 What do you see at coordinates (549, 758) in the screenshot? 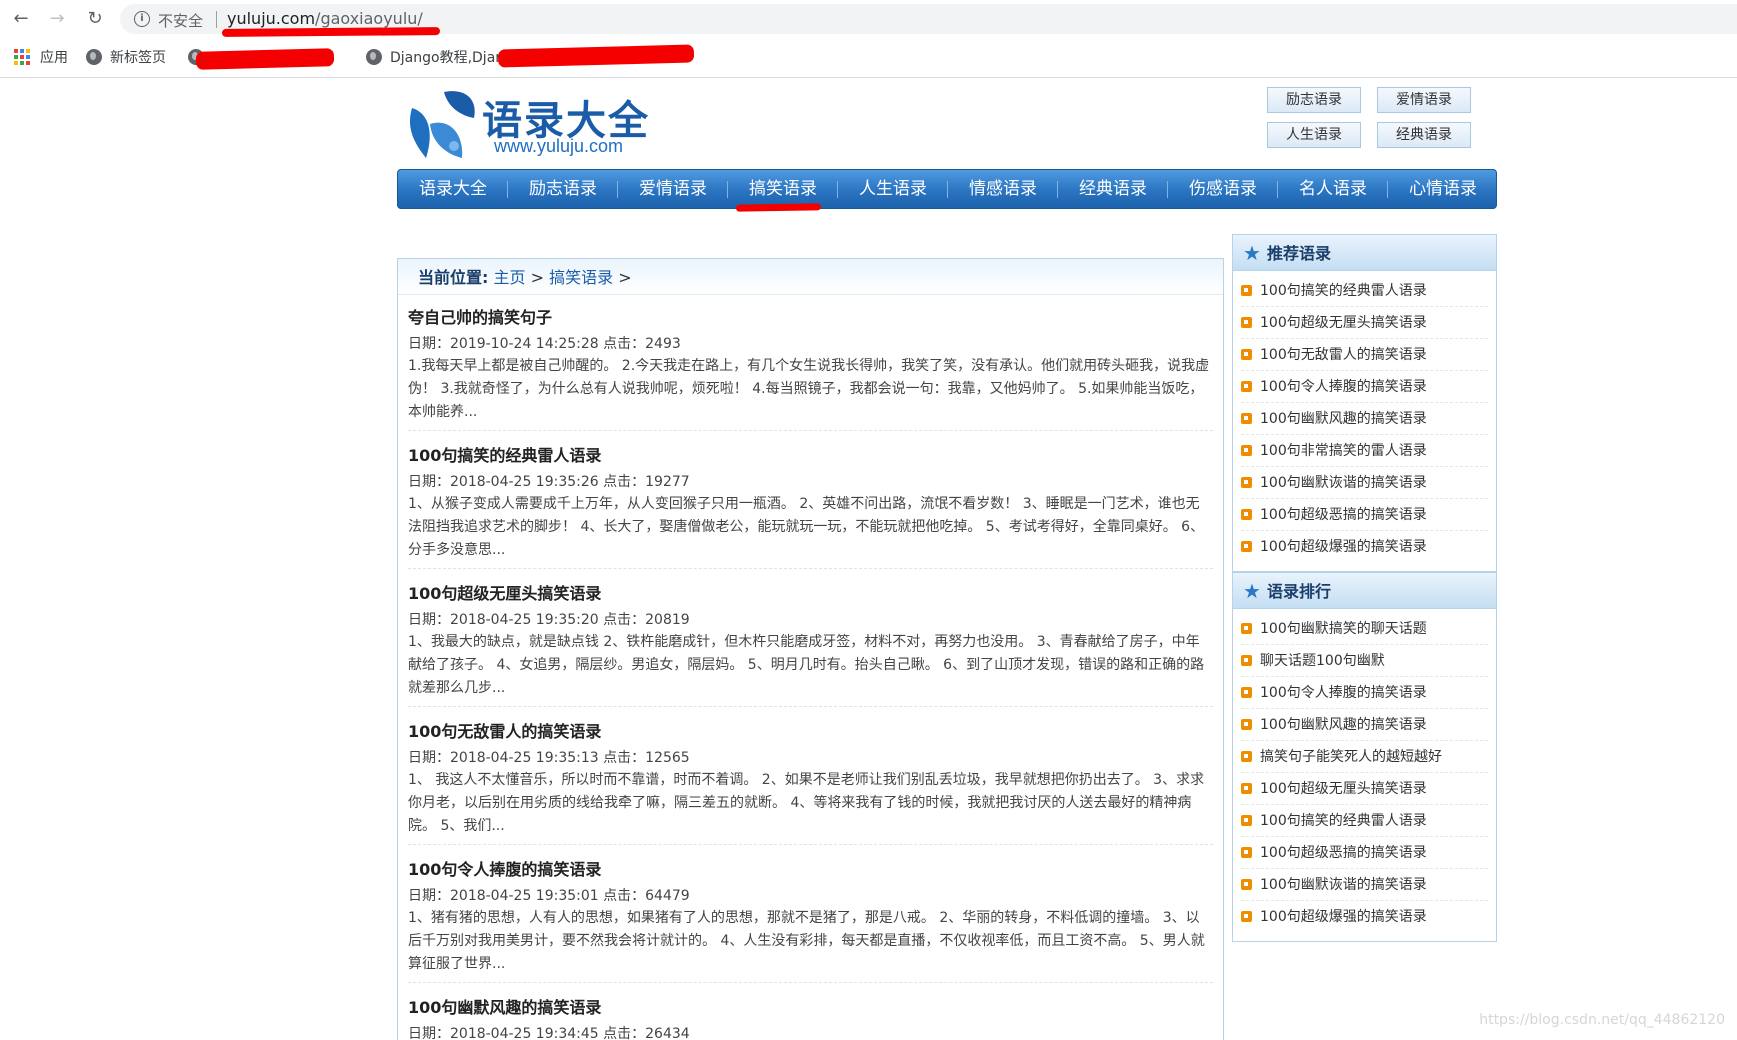
I see `article-meta: 日期：2018-04-25 19:35:13 点击：12565` at bounding box center [549, 758].